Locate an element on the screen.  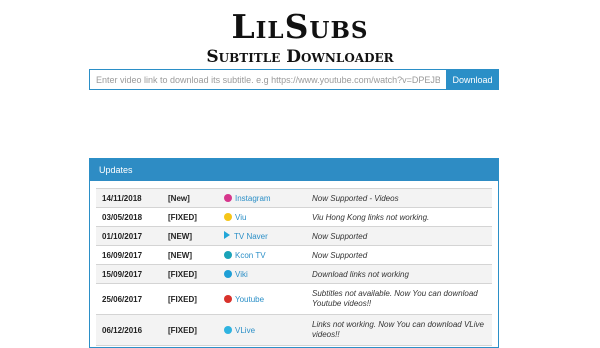
update-site: Viu is located at coordinates (264, 217).